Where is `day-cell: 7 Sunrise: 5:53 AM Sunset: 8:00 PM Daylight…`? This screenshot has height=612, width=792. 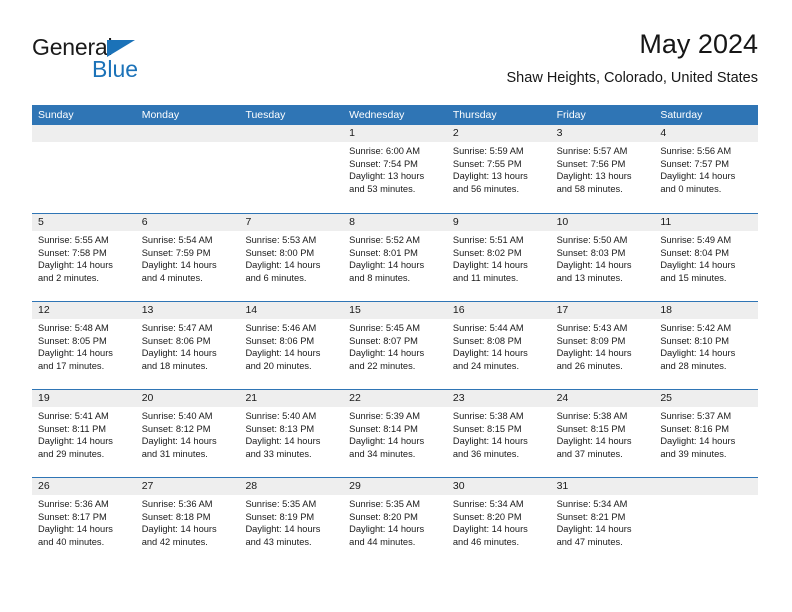 day-cell: 7 Sunrise: 5:53 AM Sunset: 8:00 PM Daylight… is located at coordinates (291, 257).